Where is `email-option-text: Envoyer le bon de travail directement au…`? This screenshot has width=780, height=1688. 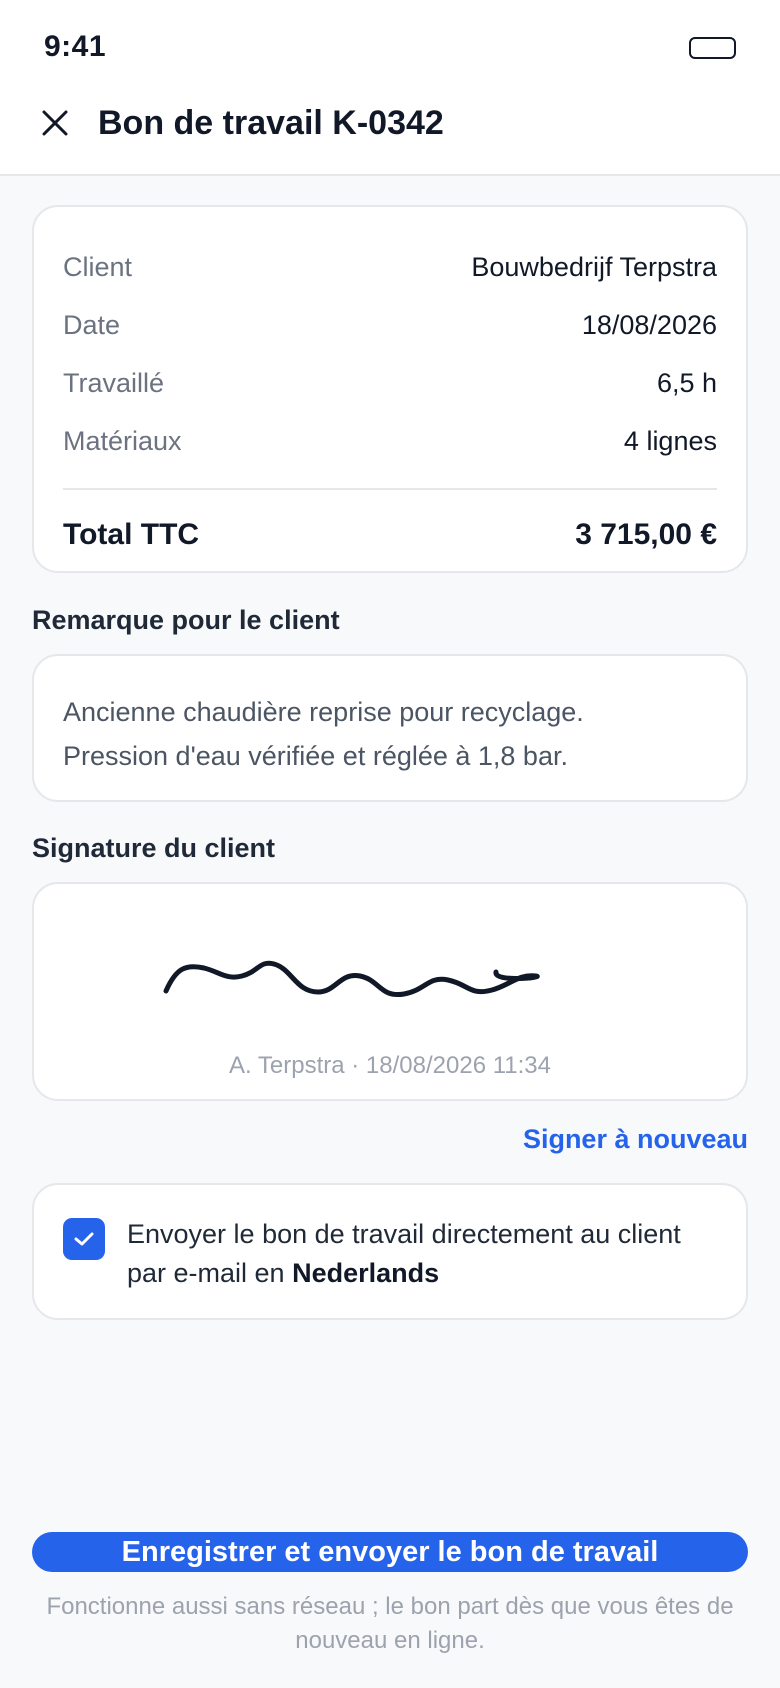
email-option-text: Envoyer le bon de travail directement au… is located at coordinates (422, 1251).